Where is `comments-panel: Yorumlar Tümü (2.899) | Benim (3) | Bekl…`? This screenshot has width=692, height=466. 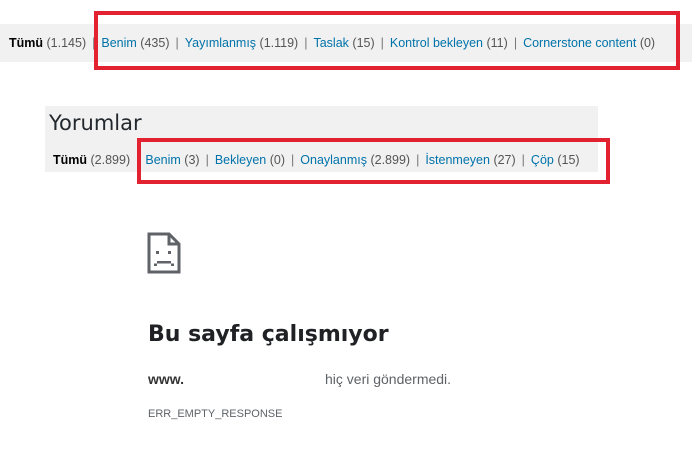
comments-panel: Yorumlar Tümü (2.899) | Benim (3) | Bekl… is located at coordinates (321, 139).